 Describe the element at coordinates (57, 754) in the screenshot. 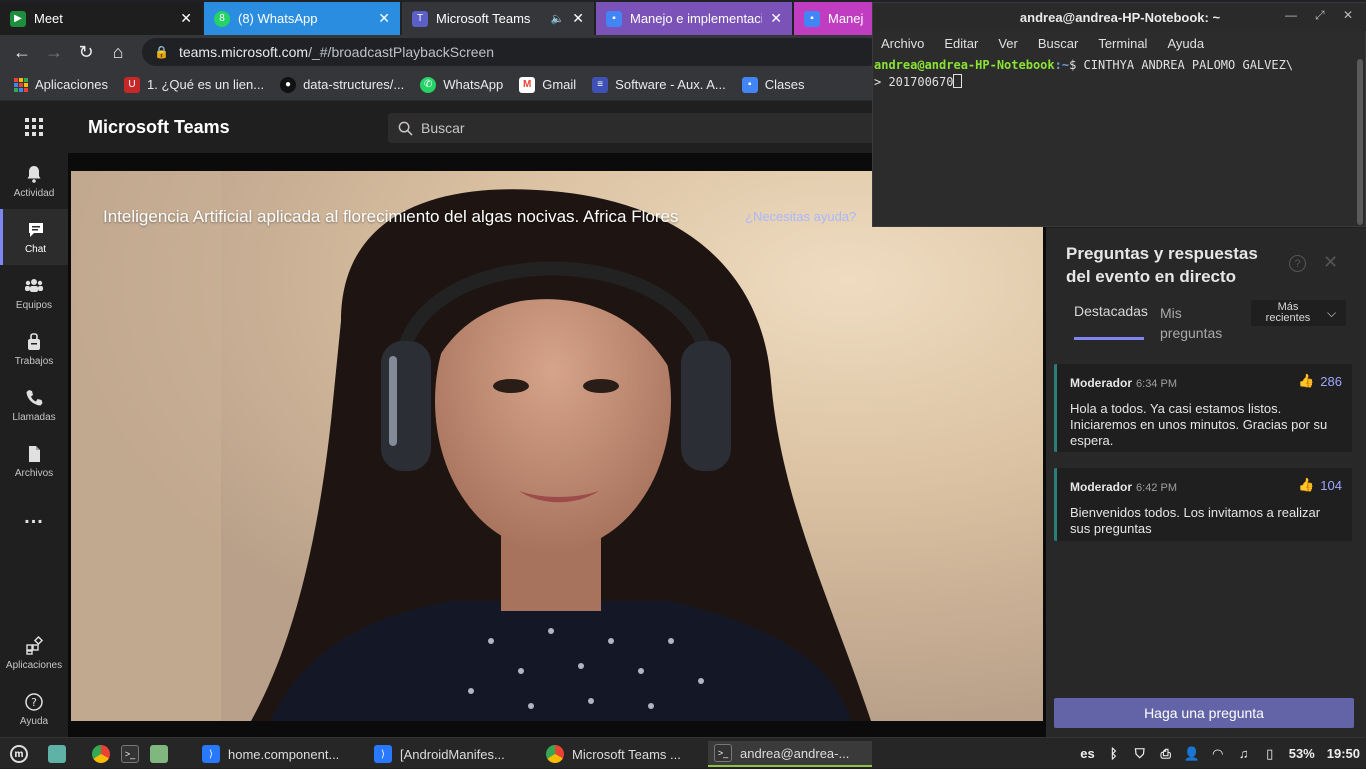

I see `show-desktop-icon` at that location.